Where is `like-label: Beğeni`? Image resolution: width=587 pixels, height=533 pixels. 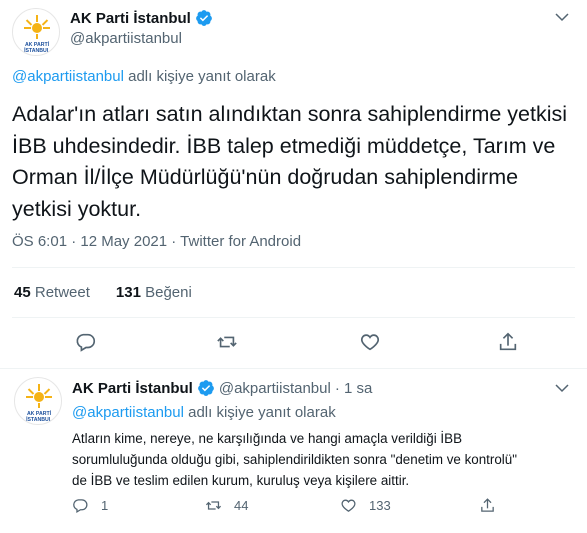
like-label: Beğeni is located at coordinates (168, 292).